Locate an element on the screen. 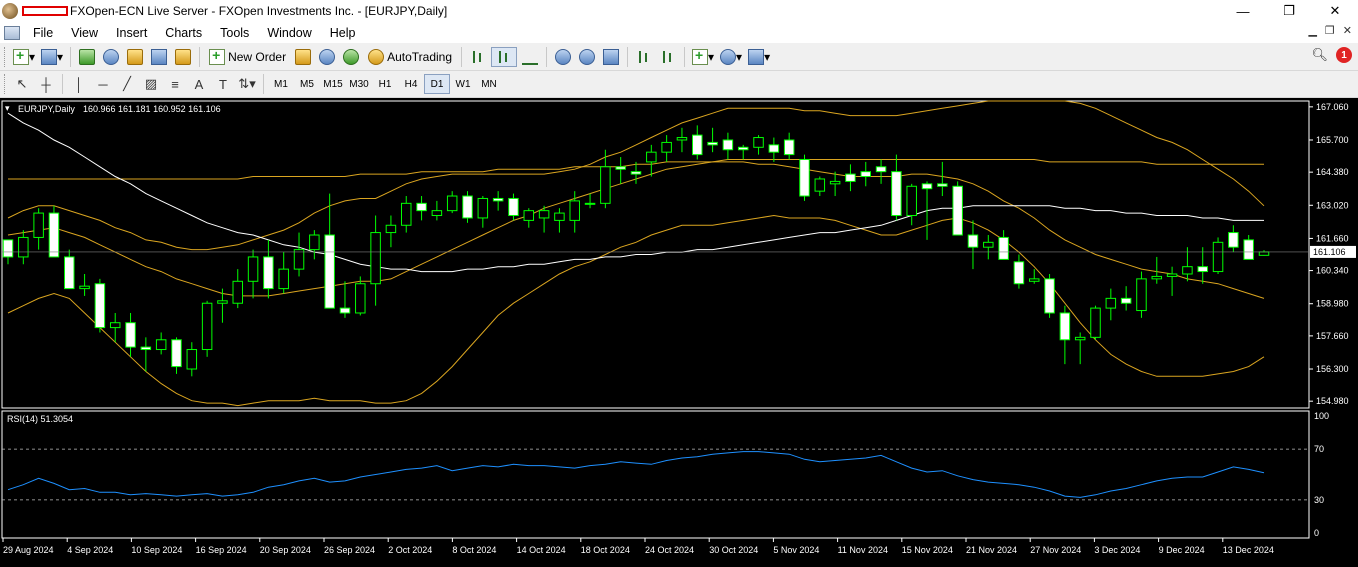  bar-chart-button is located at coordinates (478, 57).